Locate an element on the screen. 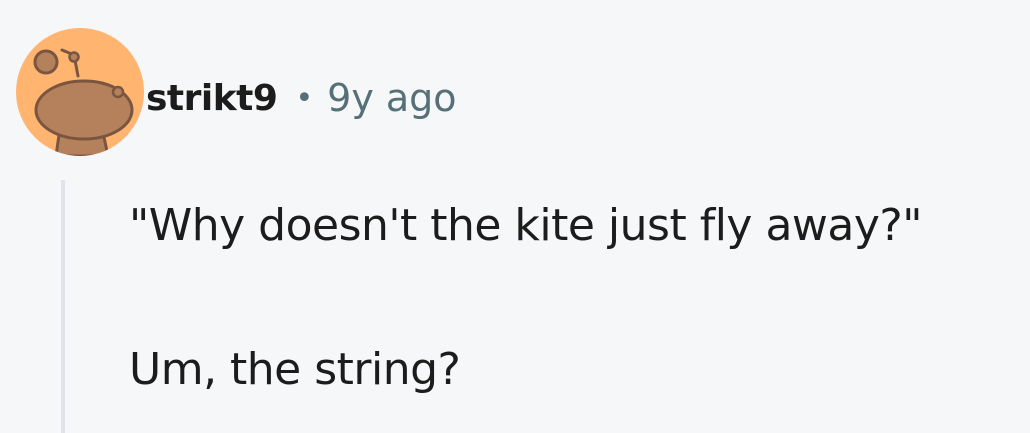 This screenshot has height=433, width=1030. comment-meta: strikt9 • 9y ago is located at coordinates (301, 98).